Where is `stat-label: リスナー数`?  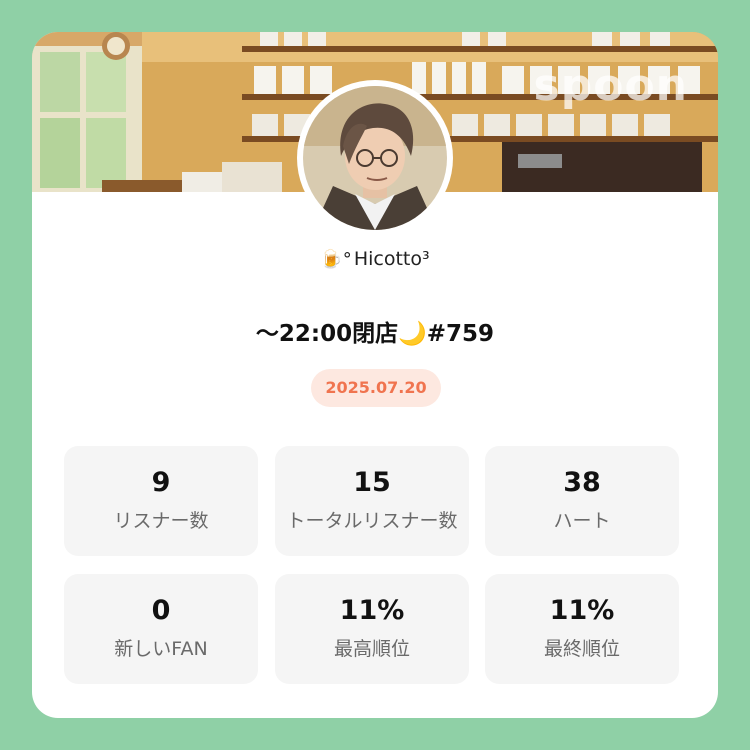 stat-label: リスナー数 is located at coordinates (161, 521).